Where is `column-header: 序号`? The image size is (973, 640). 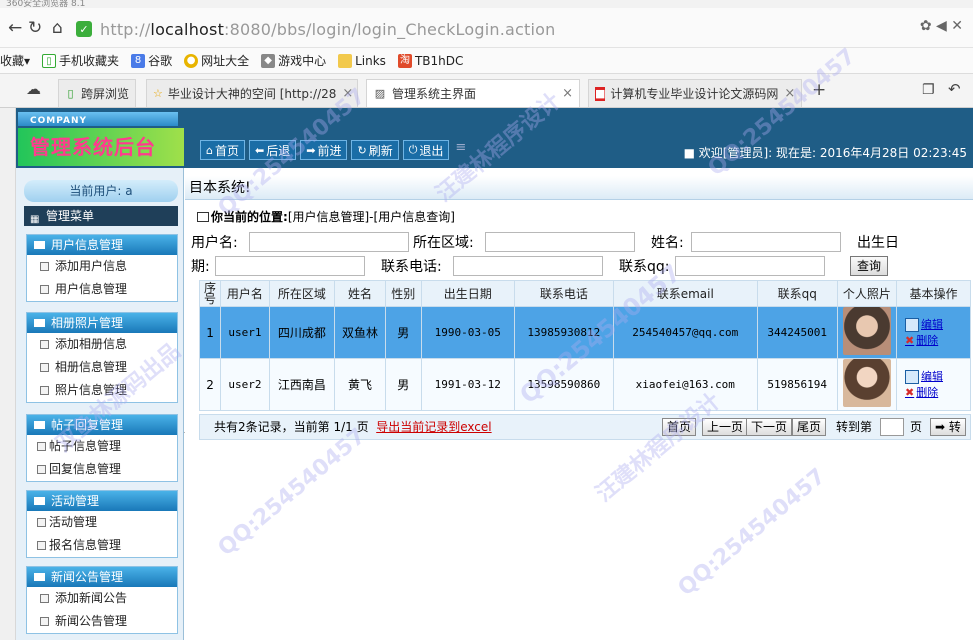
column-header: 序号 is located at coordinates (210, 293).